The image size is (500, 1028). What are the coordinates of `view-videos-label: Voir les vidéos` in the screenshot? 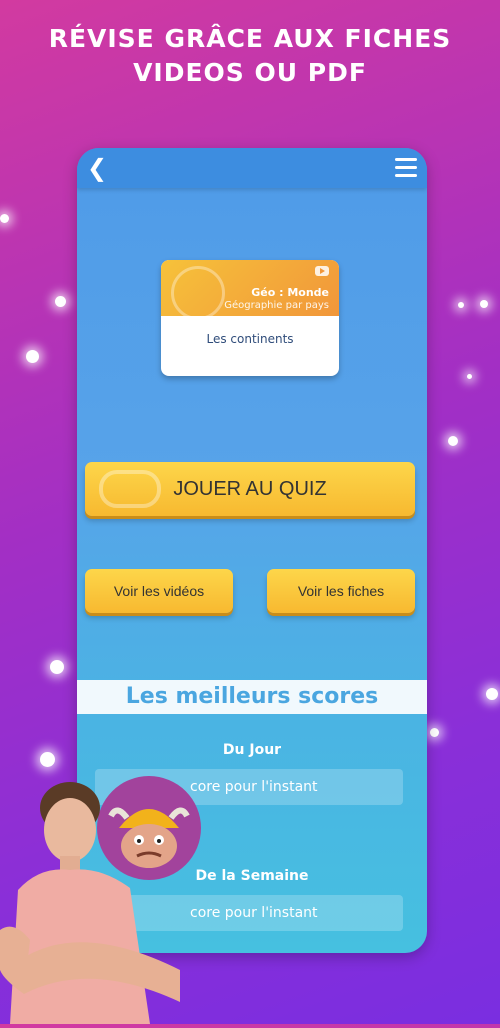 It's located at (159, 591).